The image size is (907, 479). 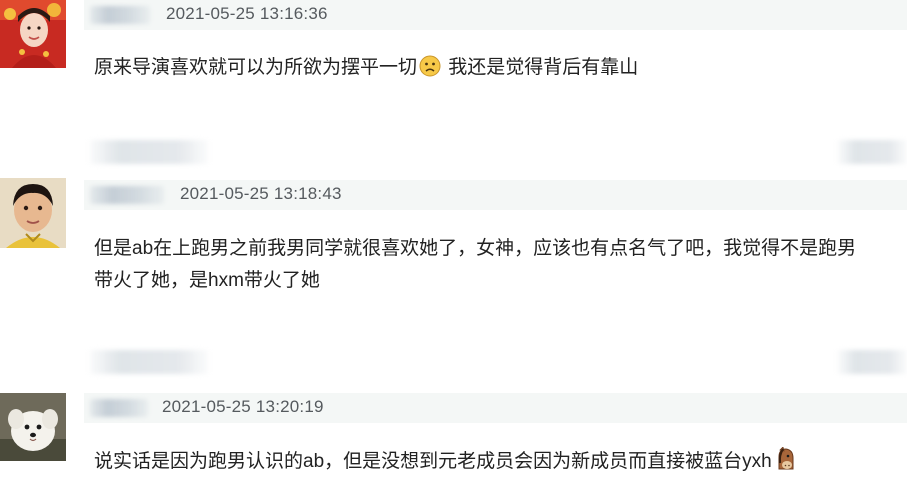 What do you see at coordinates (433, 461) in the screenshot?
I see `comment-text-part: 说实话是因为跑男认识的ab，但是没想到元老成员会因为新成员而直接被蓝台yxh` at bounding box center [433, 461].